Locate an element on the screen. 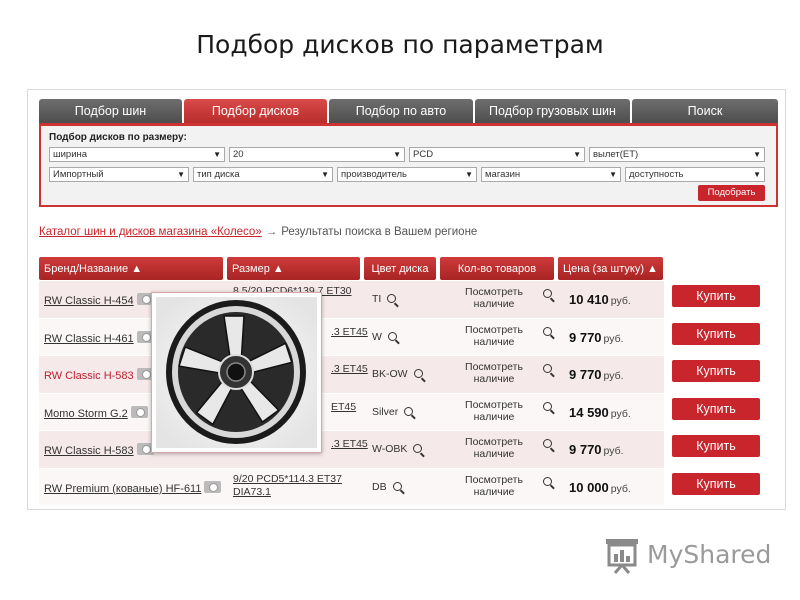  color-cell: BK-OW is located at coordinates (397, 374).